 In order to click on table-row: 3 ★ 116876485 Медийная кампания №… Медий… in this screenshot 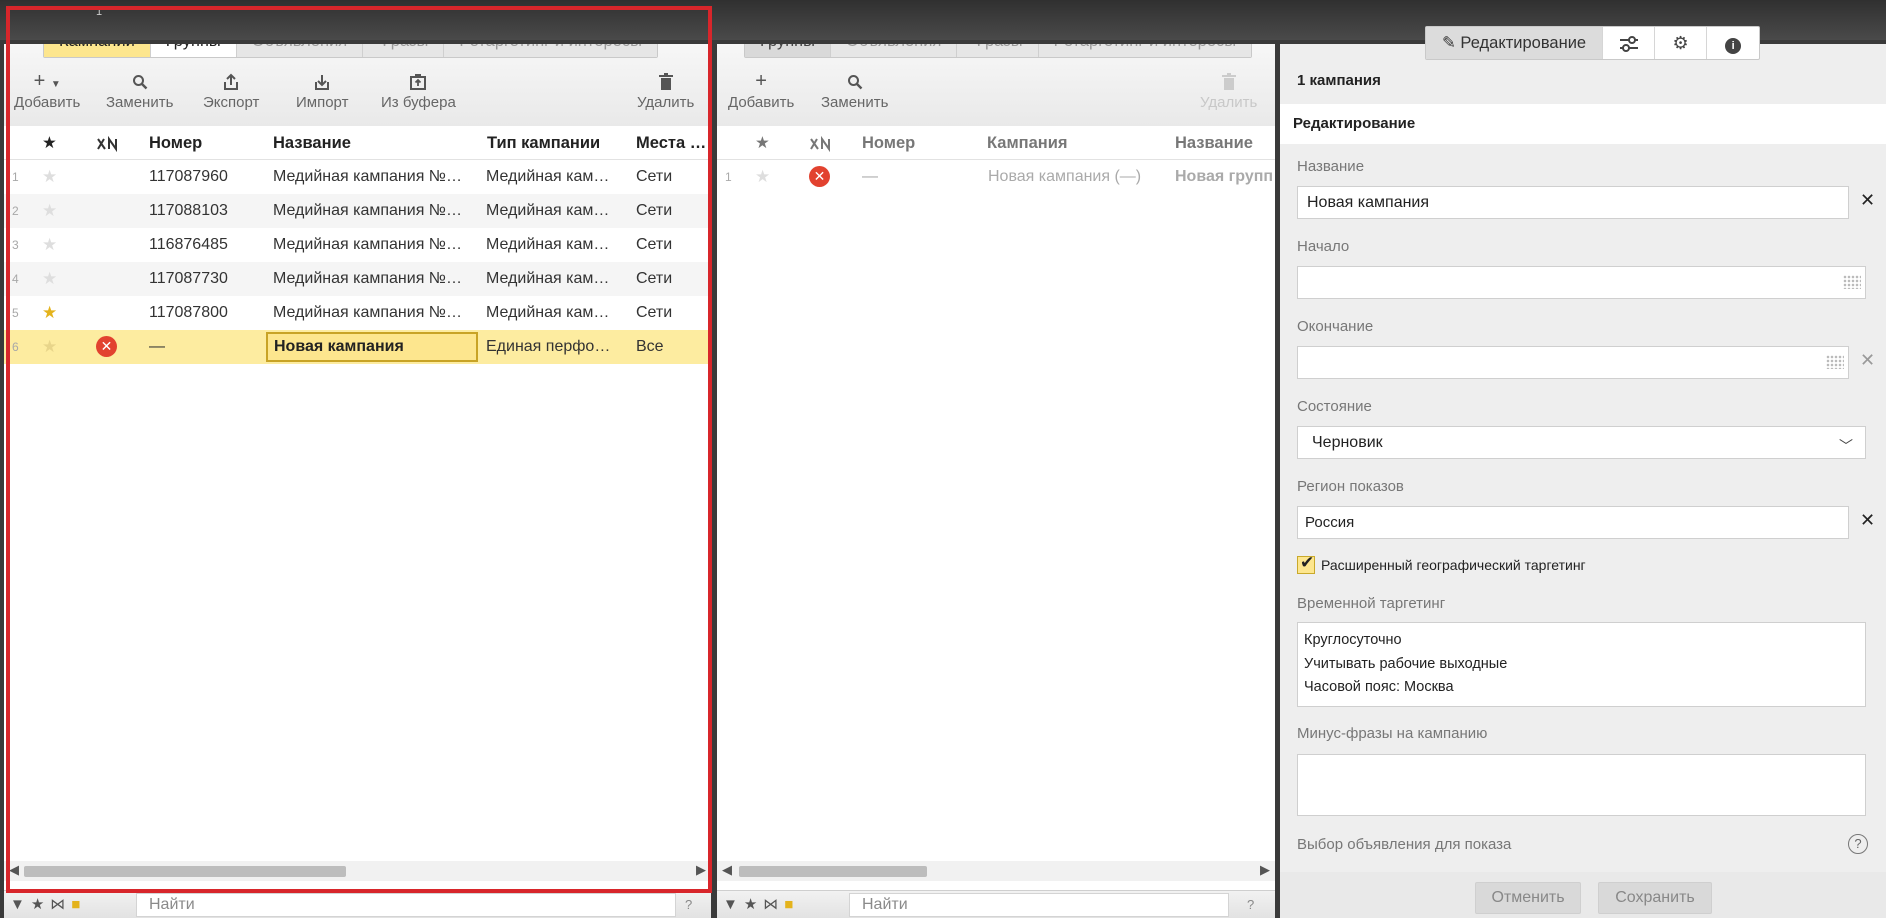, I will do `click(357, 245)`.